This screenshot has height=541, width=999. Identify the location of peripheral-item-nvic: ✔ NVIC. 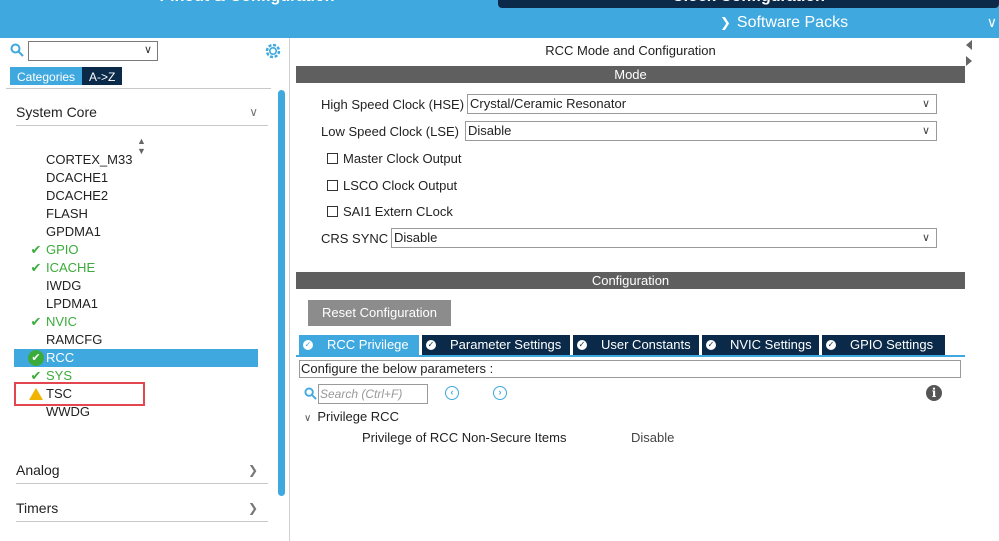
(136, 322).